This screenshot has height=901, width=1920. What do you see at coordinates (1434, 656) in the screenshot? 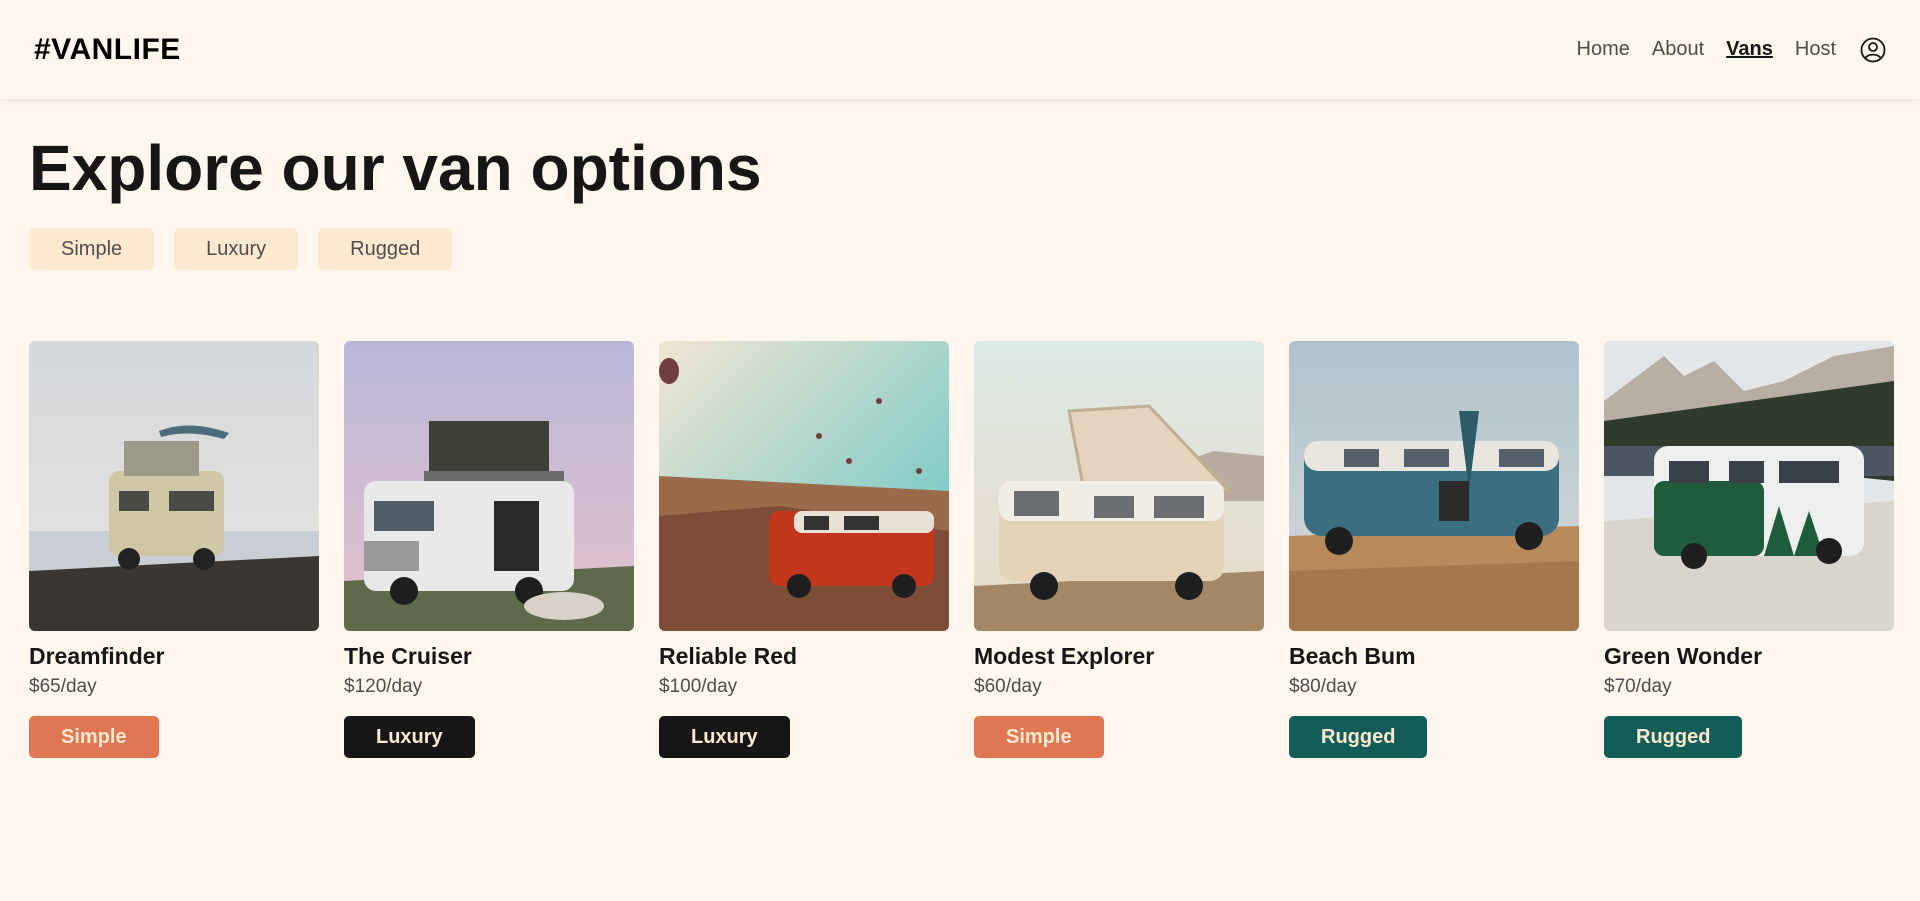
I see `van-name: Beach Bum` at bounding box center [1434, 656].